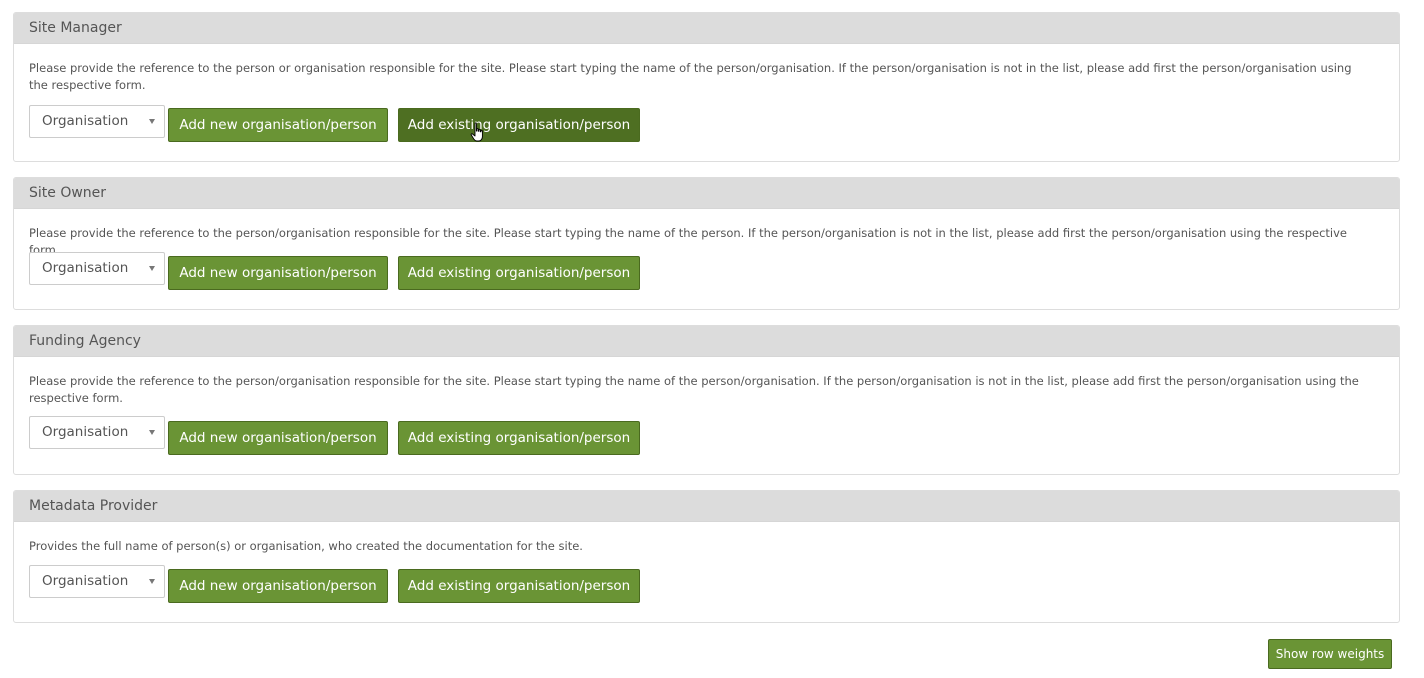 Image resolution: width=1424 pixels, height=678 pixels. I want to click on panel-title: Site Owner, so click(706, 193).